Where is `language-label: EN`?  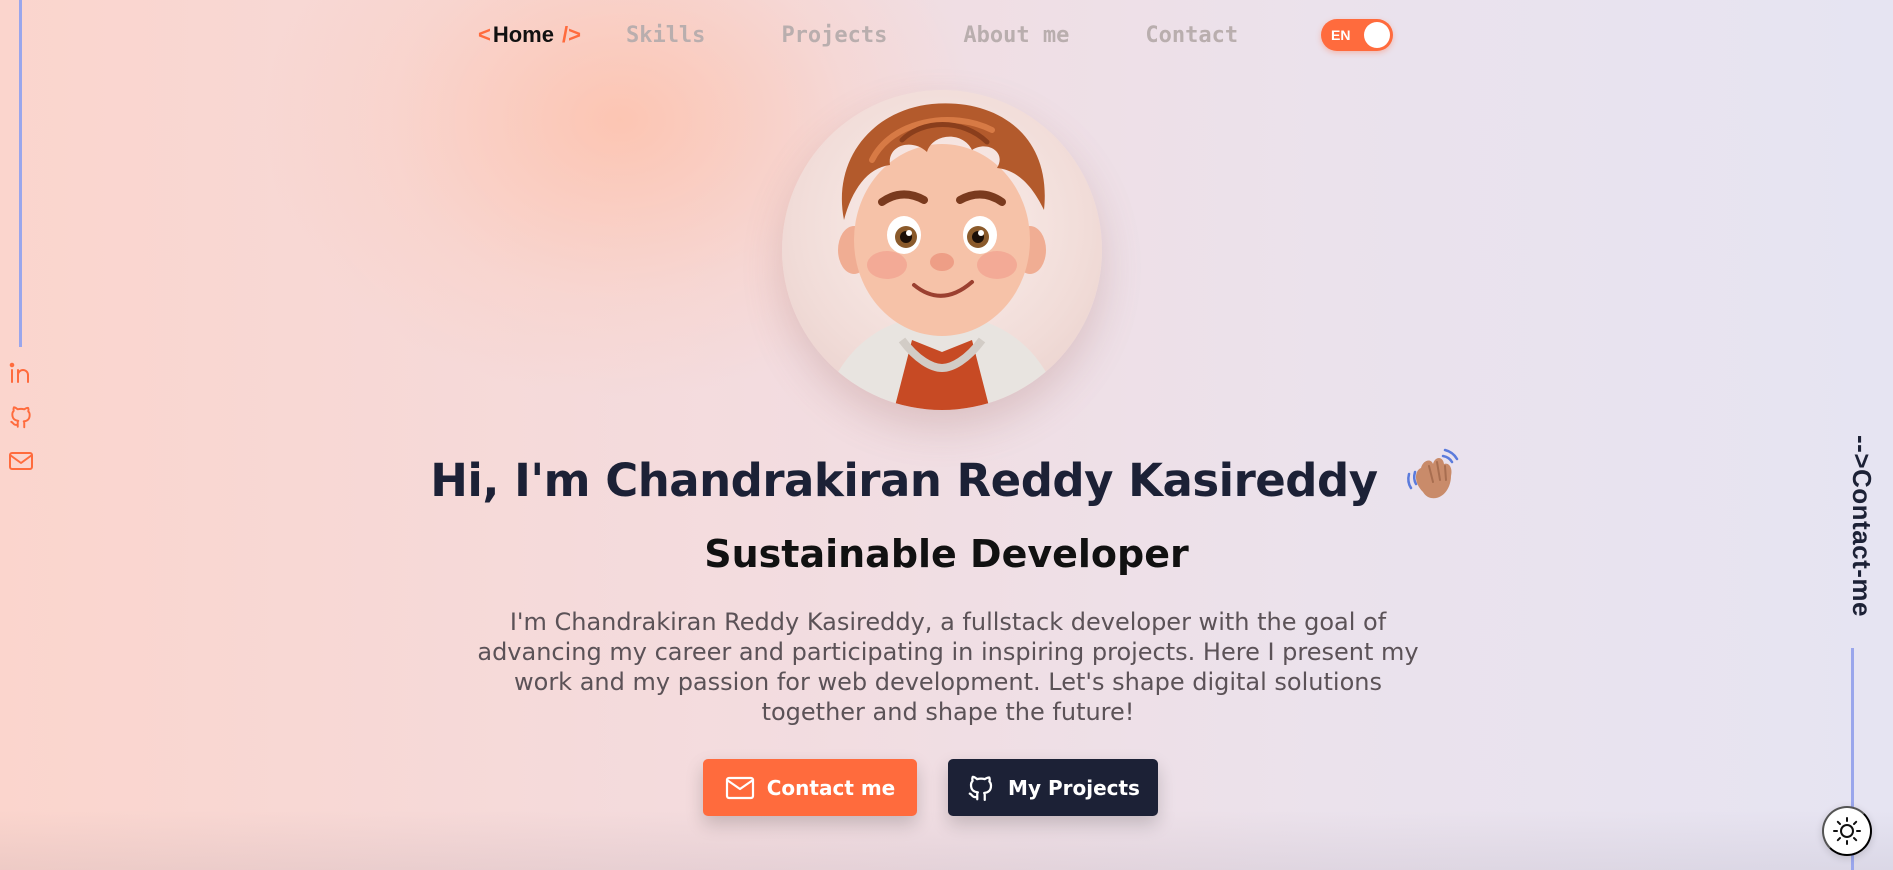 language-label: EN is located at coordinates (1341, 35).